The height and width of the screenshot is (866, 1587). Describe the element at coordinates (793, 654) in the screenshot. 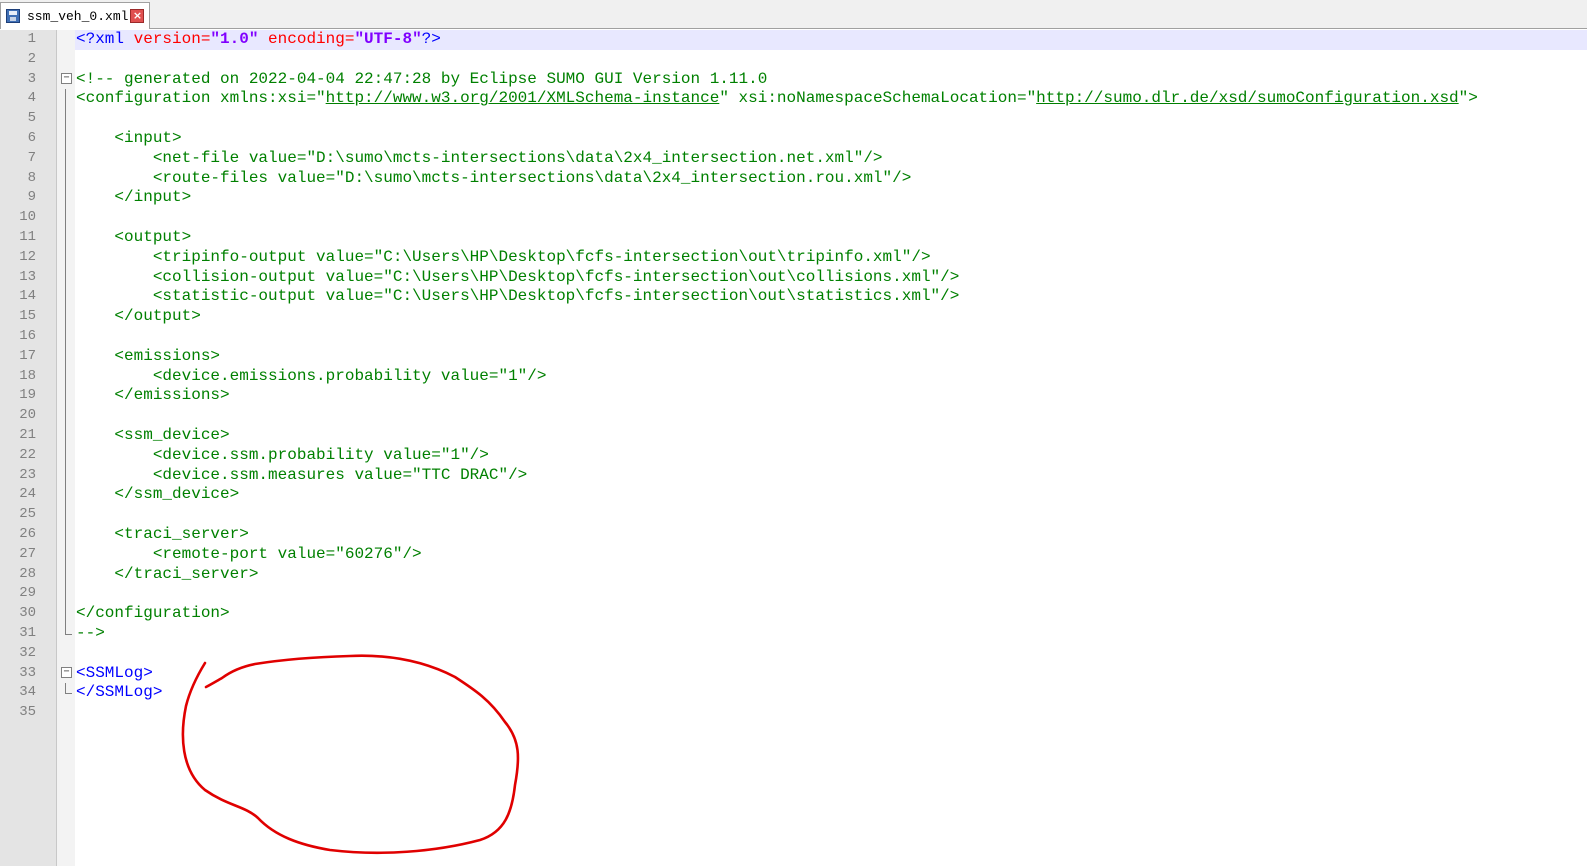

I see `code-line: 32` at that location.